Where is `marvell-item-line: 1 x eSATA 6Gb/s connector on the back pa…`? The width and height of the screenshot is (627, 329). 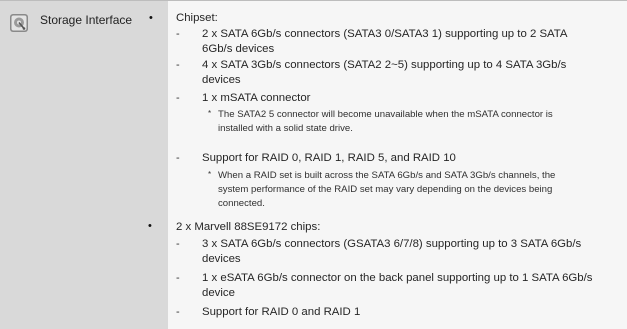
marvell-item-line: 1 x eSATA 6Gb/s connector on the back pa… is located at coordinates (397, 278).